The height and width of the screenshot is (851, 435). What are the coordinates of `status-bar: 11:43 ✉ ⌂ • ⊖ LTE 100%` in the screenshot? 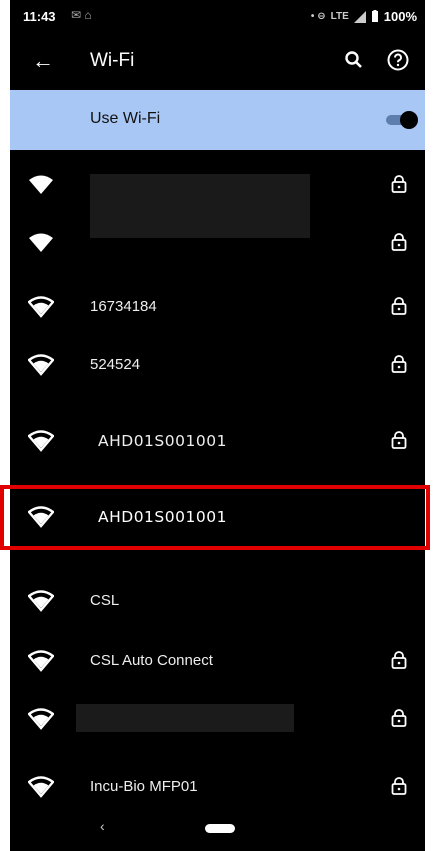 It's located at (217, 17).